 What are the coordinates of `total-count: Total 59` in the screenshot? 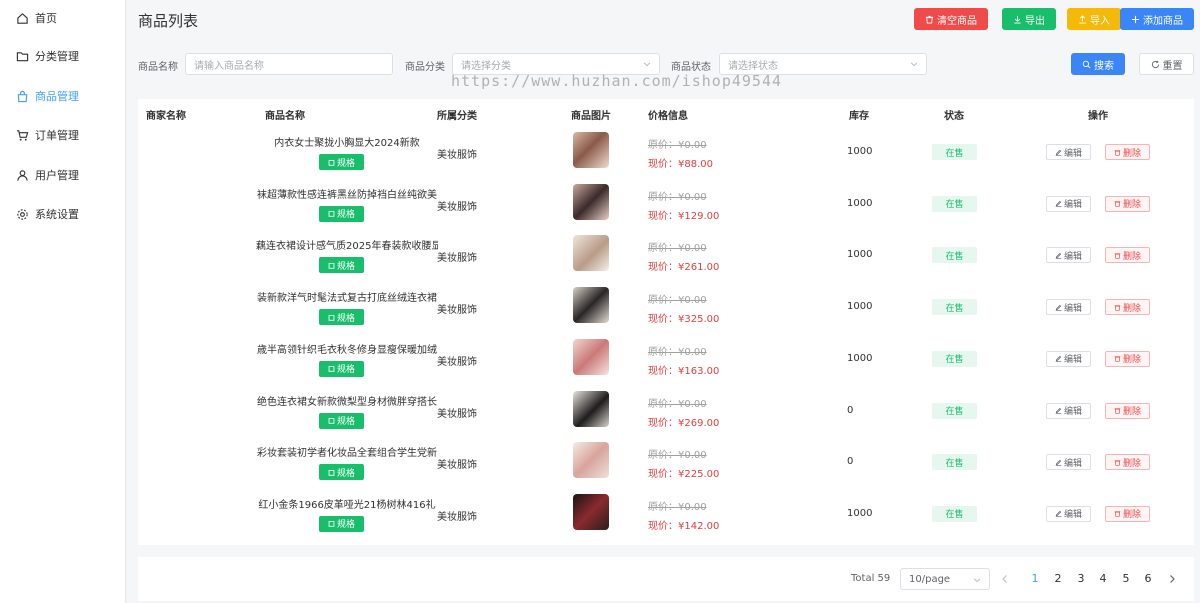 It's located at (871, 578).